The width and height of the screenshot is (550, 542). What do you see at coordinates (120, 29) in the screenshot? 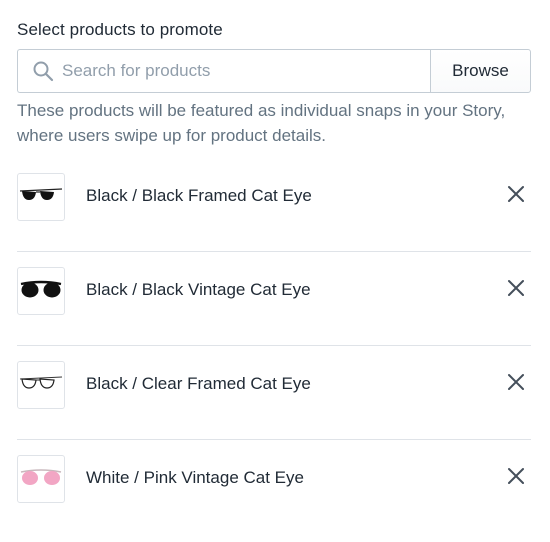
I see `section-title: Select products to promote` at bounding box center [120, 29].